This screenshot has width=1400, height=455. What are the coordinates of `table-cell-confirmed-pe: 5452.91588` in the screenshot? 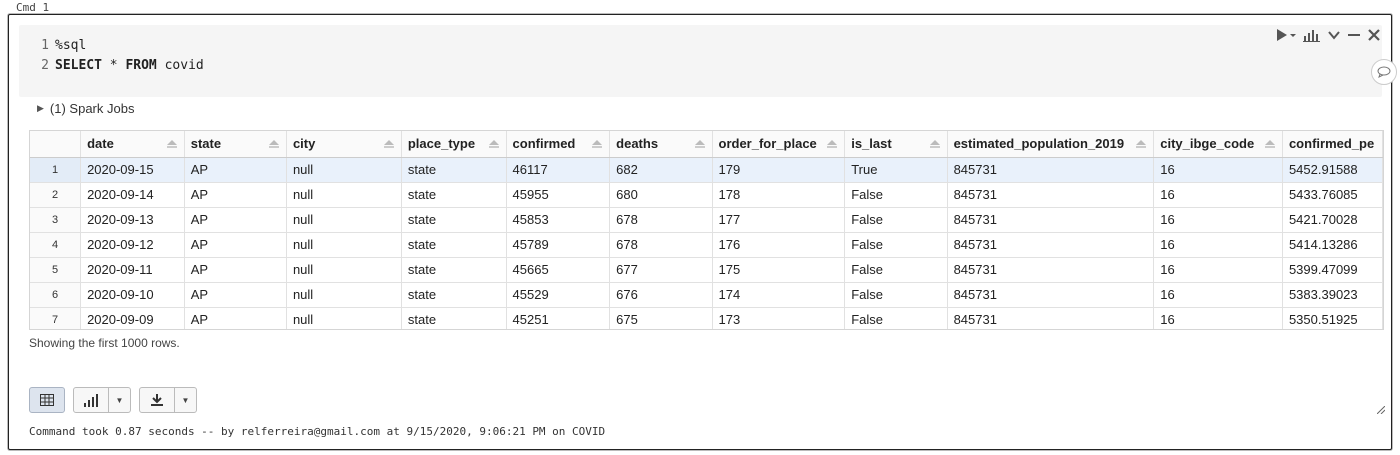 It's located at (1332, 170).